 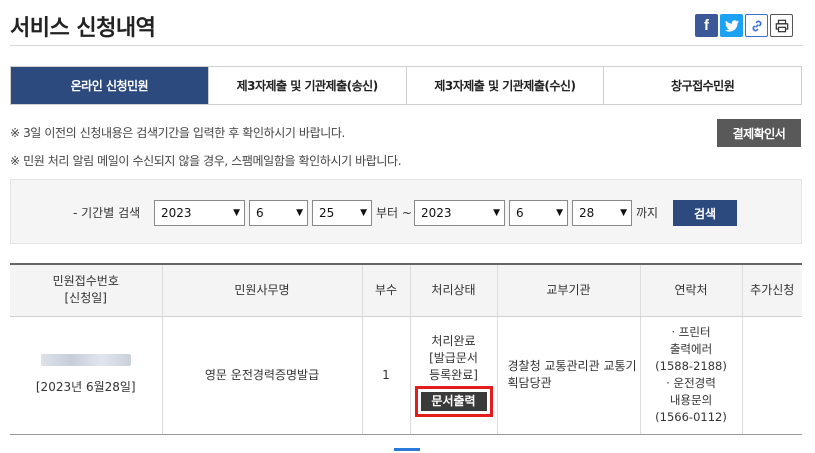 I want to click on header-application-date-label: [신청일], so click(x=85, y=298).